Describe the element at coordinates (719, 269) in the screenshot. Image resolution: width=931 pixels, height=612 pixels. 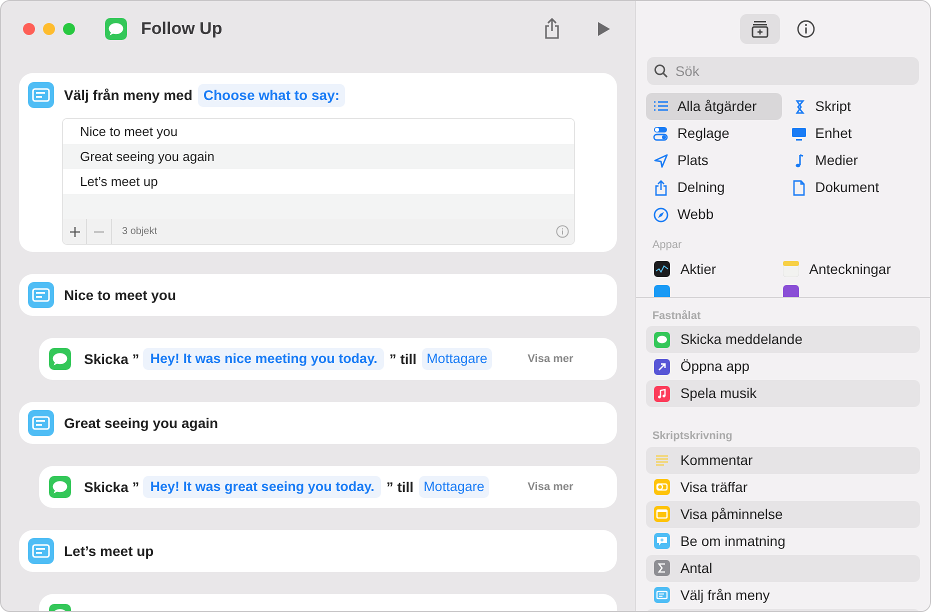
I see `app-item: Aktier` at that location.